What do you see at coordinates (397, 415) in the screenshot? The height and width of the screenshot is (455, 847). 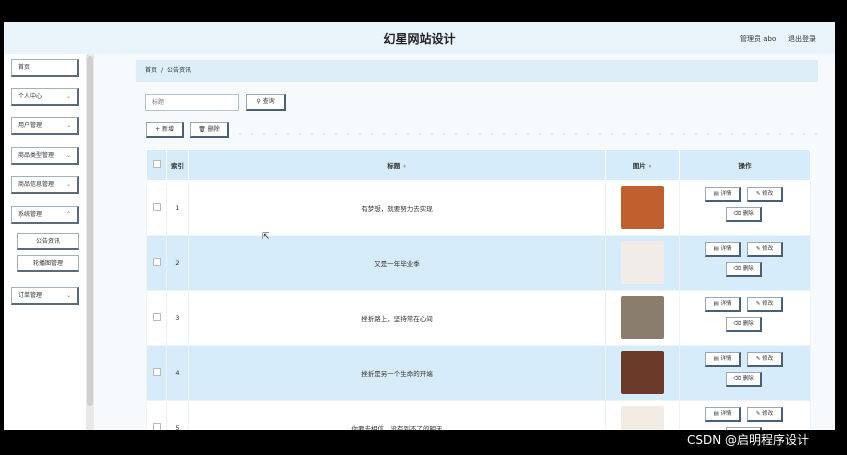 I see `row-title: 你要去相信，没有到不了的明天` at bounding box center [397, 415].